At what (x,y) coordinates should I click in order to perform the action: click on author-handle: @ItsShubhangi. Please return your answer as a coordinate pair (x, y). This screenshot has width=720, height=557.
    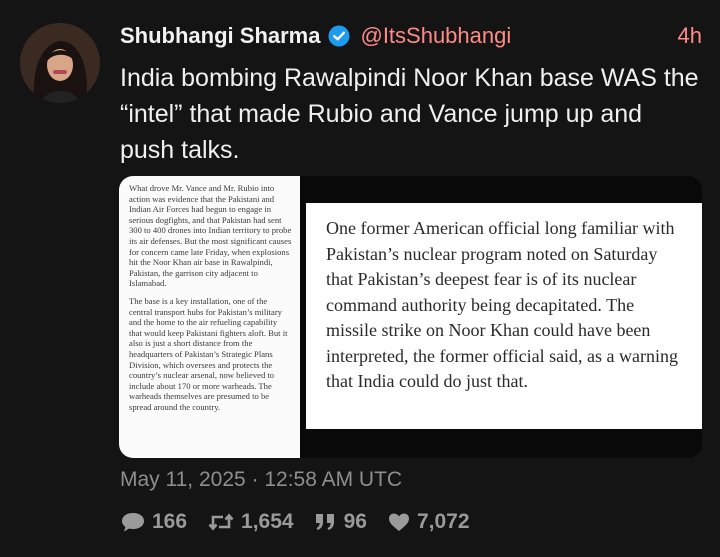
    Looking at the image, I should click on (435, 36).